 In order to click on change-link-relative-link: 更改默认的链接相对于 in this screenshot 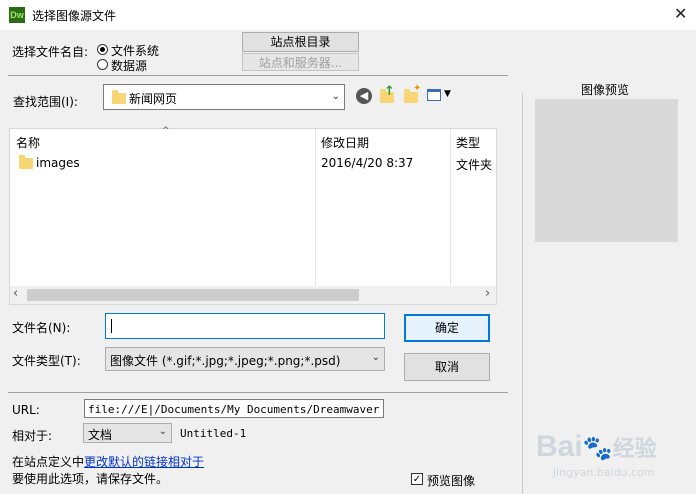, I will do `click(144, 462)`.